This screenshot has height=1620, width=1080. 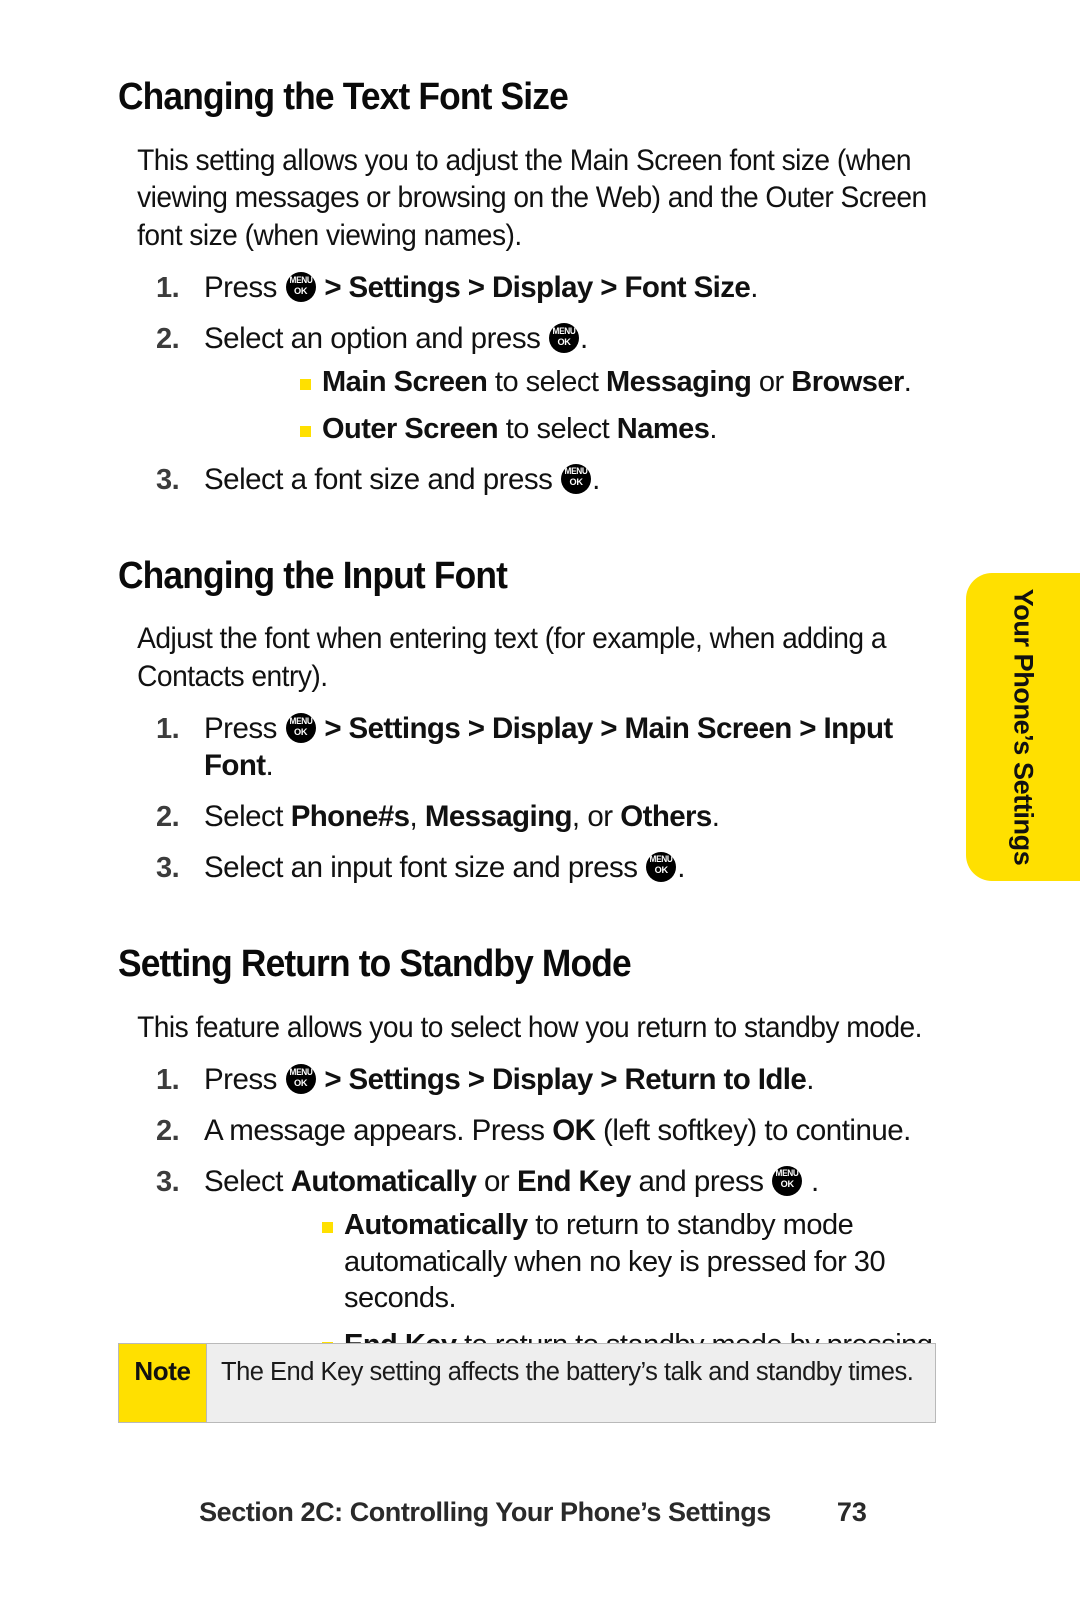 I want to click on section-heading-text-font-size: Changing the Text Font Size, so click(x=343, y=97).